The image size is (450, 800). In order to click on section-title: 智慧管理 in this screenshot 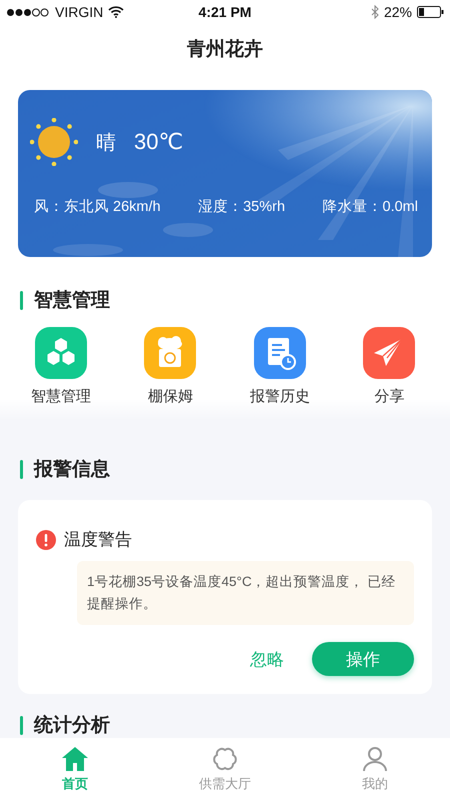, I will do `click(72, 300)`.